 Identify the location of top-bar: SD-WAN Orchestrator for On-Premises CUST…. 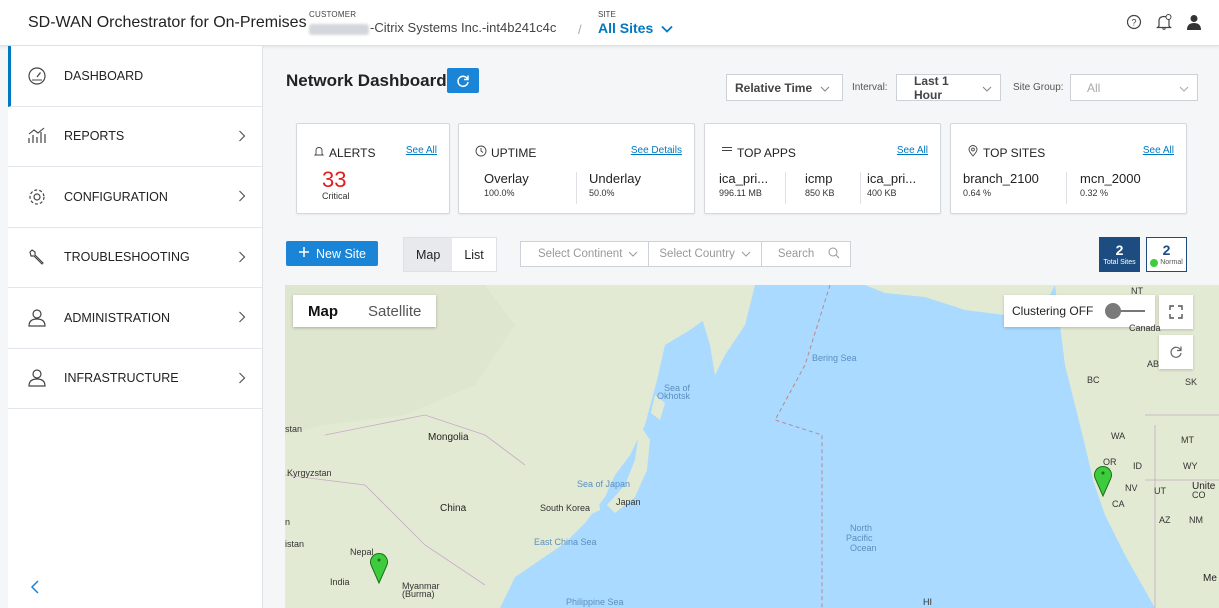
(609, 23).